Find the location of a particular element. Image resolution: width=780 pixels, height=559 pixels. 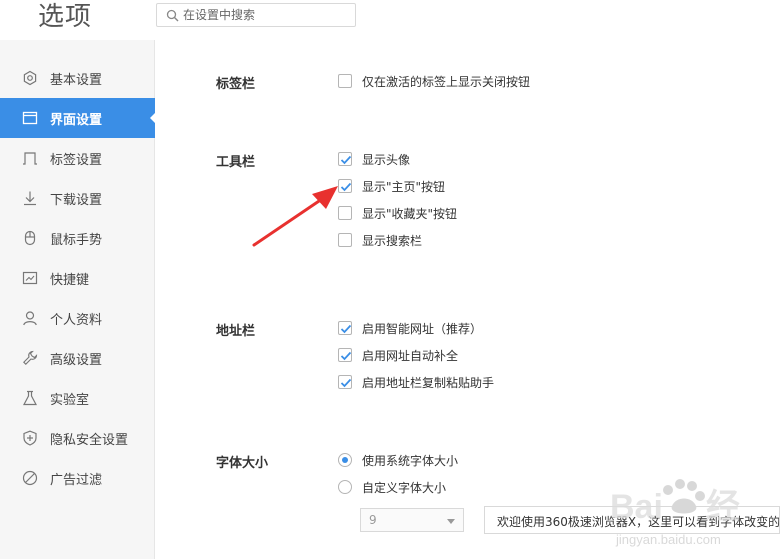

sidebar-item-adblock: 广告过滤 is located at coordinates (77, 478).